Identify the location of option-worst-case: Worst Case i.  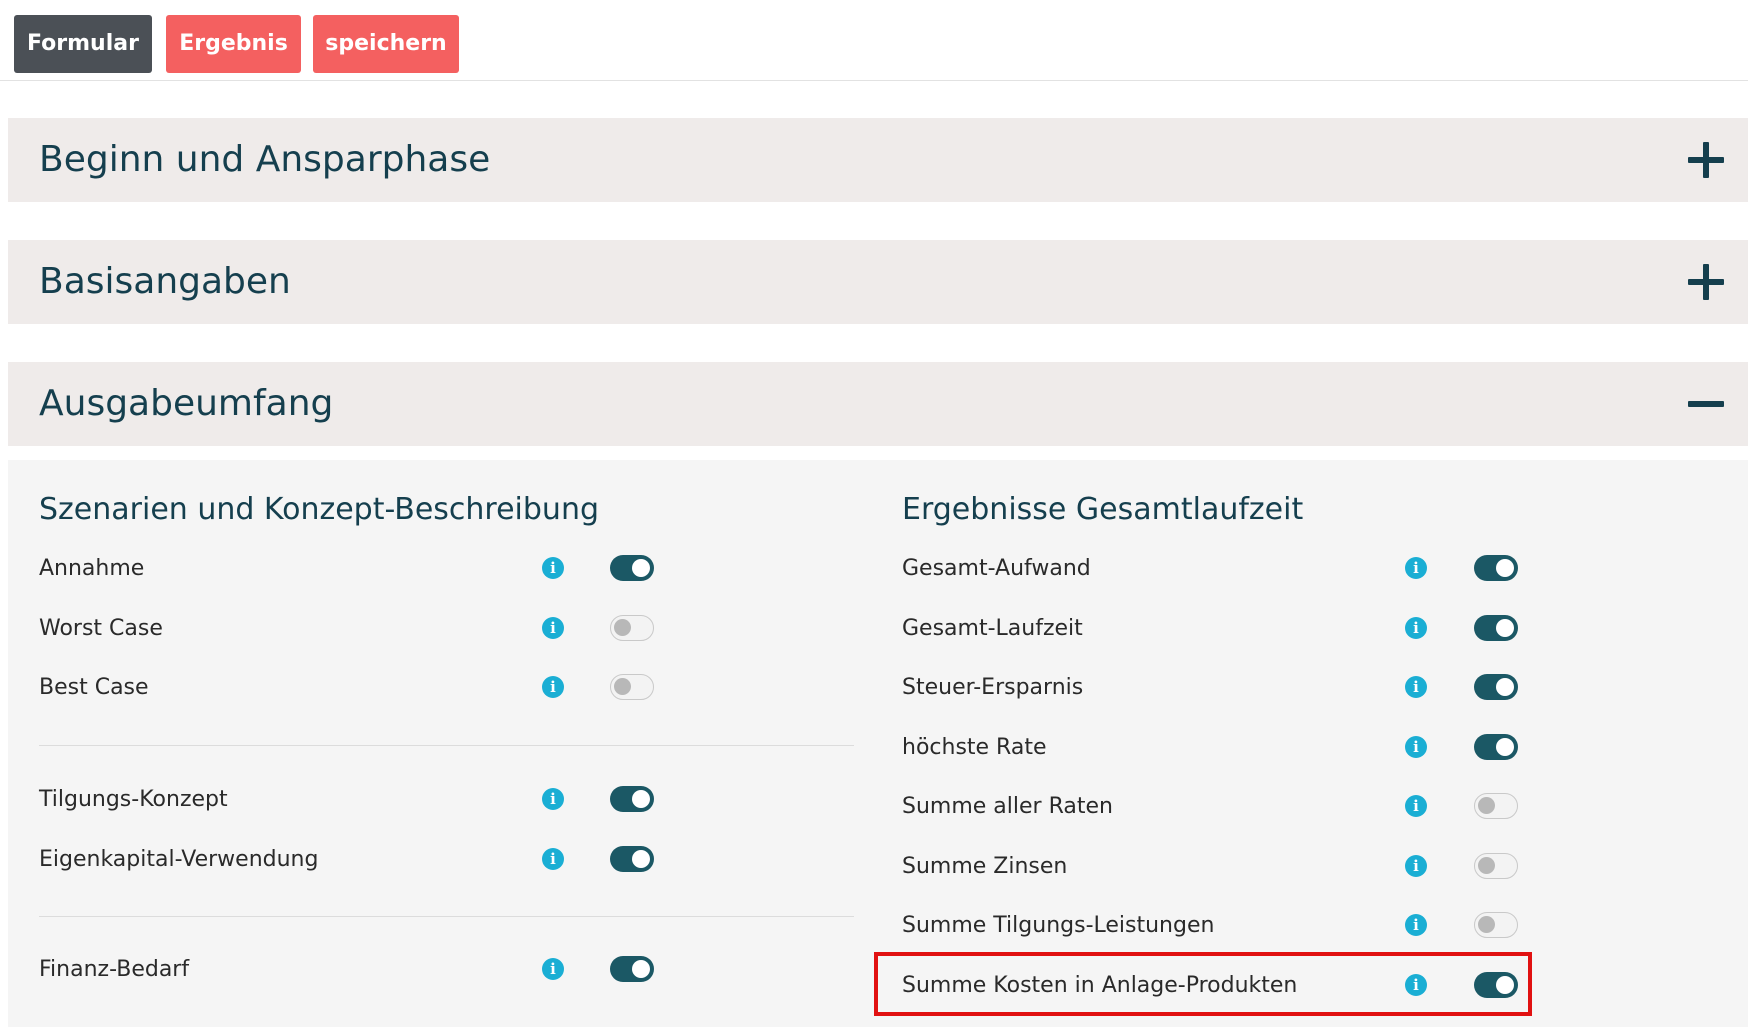
(354, 629).